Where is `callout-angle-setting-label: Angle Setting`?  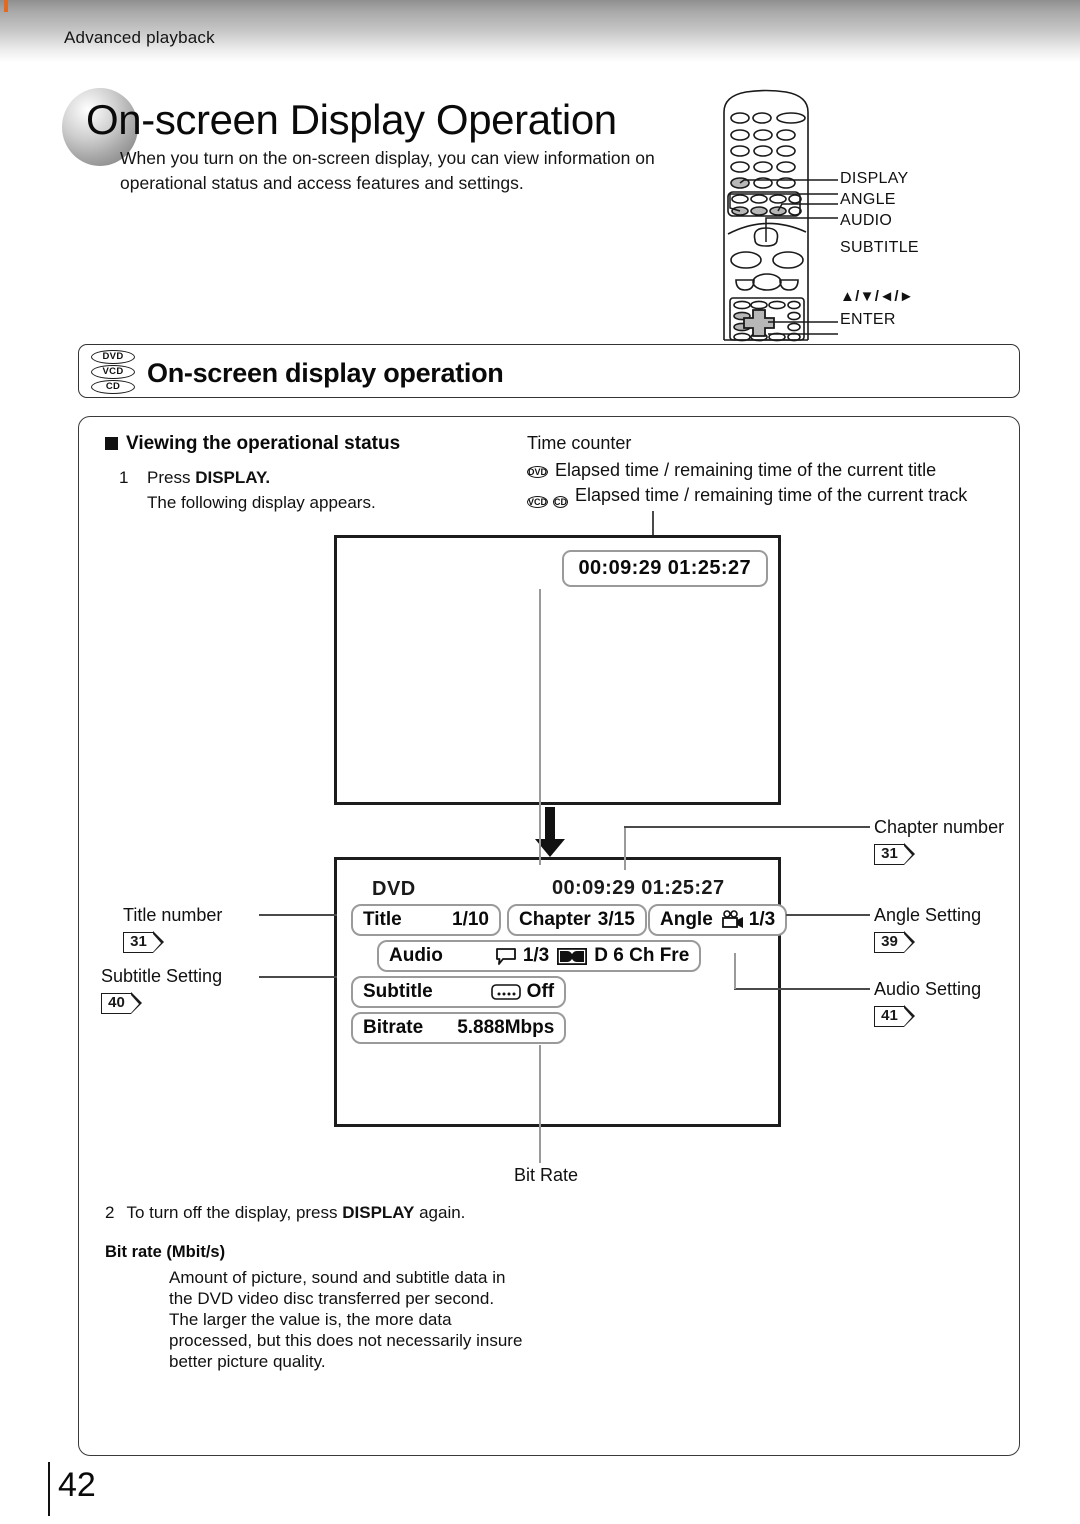
callout-angle-setting-label: Angle Setting is located at coordinates (928, 915).